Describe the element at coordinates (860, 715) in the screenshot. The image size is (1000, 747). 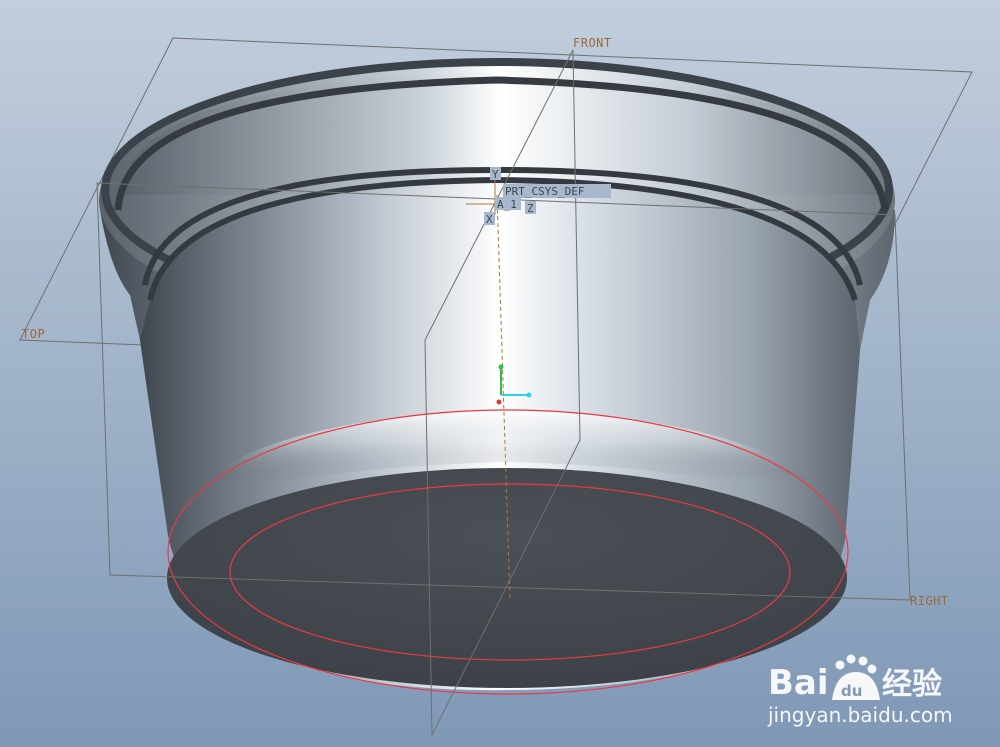
I see `watermark-url: jingyan.baidu.com` at that location.